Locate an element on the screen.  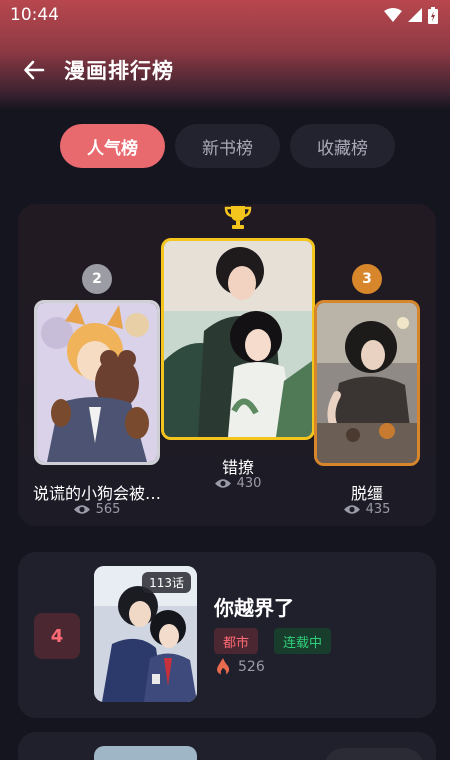
comic-title: 你越界了 is located at coordinates (254, 606).